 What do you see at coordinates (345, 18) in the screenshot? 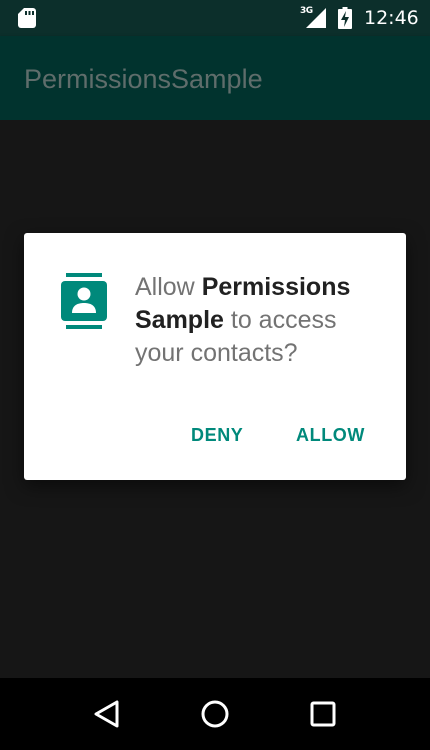
I see `battery-charging-icon` at bounding box center [345, 18].